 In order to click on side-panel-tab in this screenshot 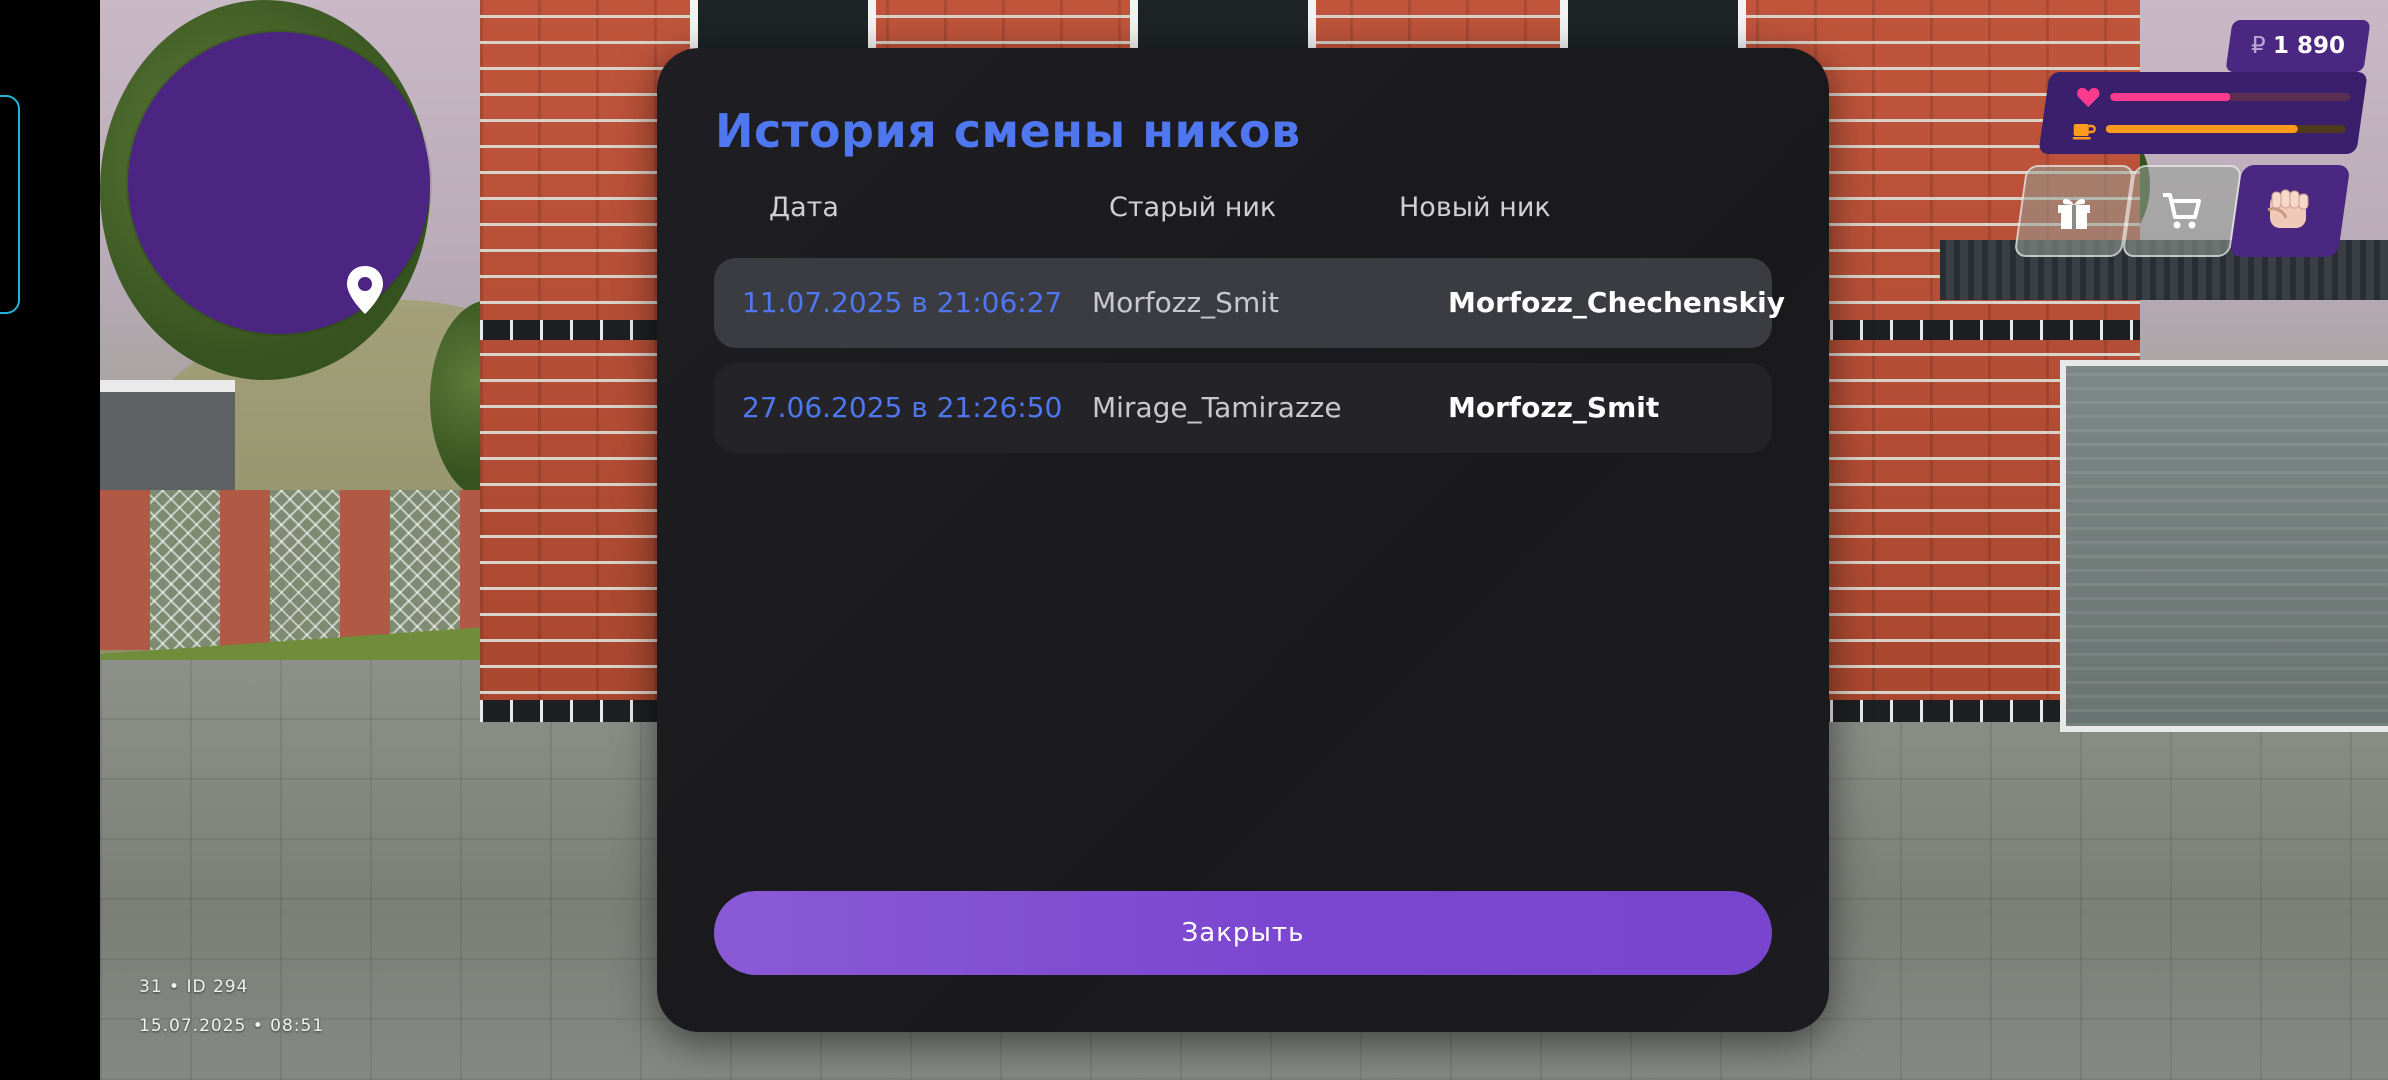, I will do `click(10, 204)`.